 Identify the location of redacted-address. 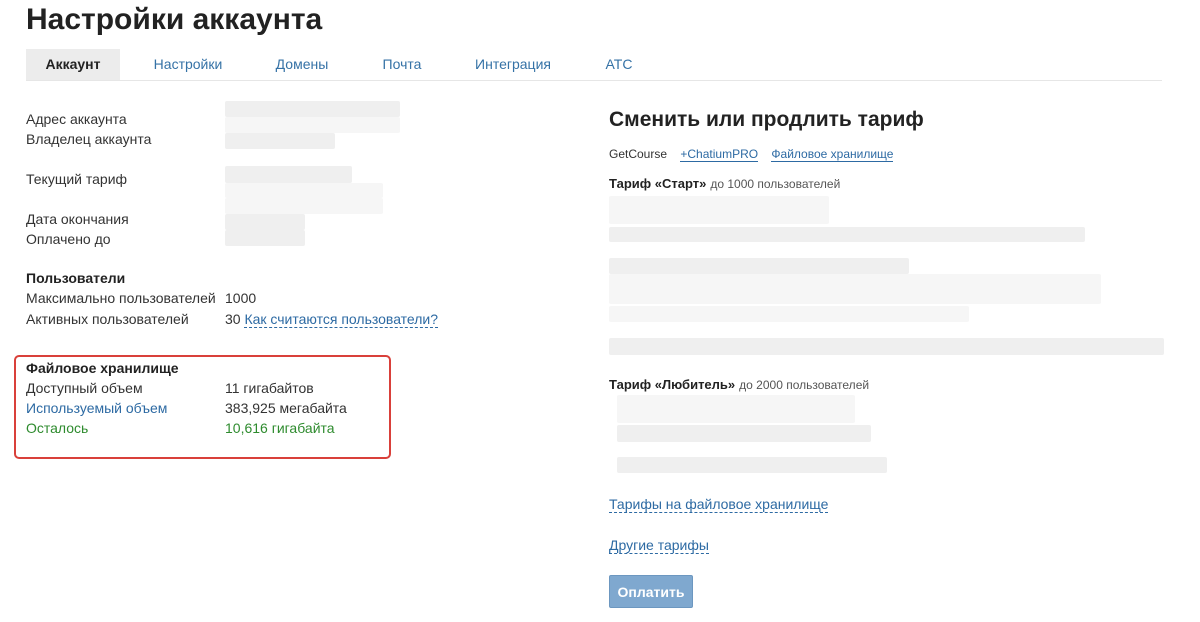
(312, 109).